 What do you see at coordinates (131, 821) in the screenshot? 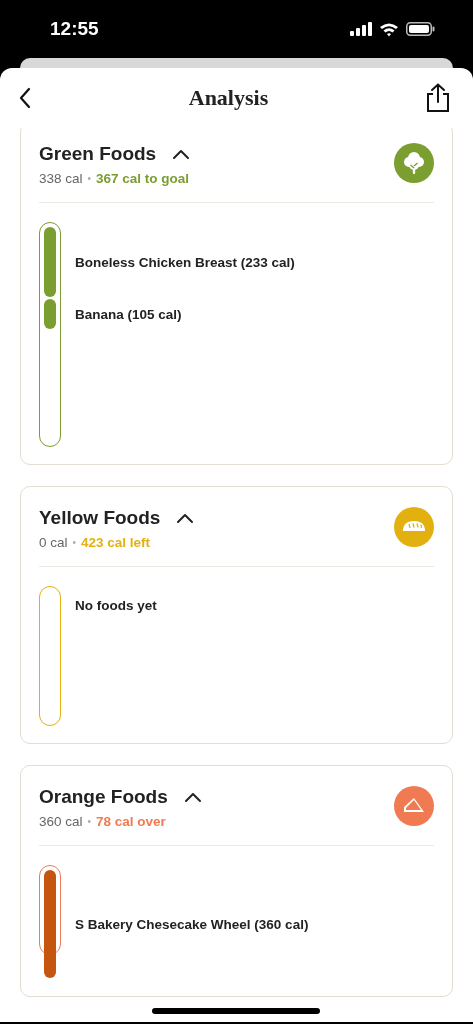
I see `calorie-remaining: 78 cal over` at bounding box center [131, 821].